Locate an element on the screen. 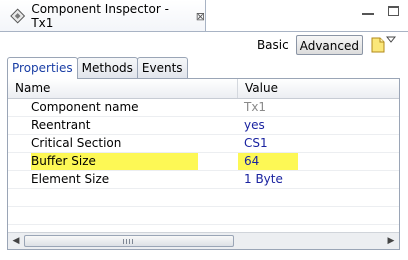 The image size is (408, 260). table-row: Reentrant yes is located at coordinates (203, 126).